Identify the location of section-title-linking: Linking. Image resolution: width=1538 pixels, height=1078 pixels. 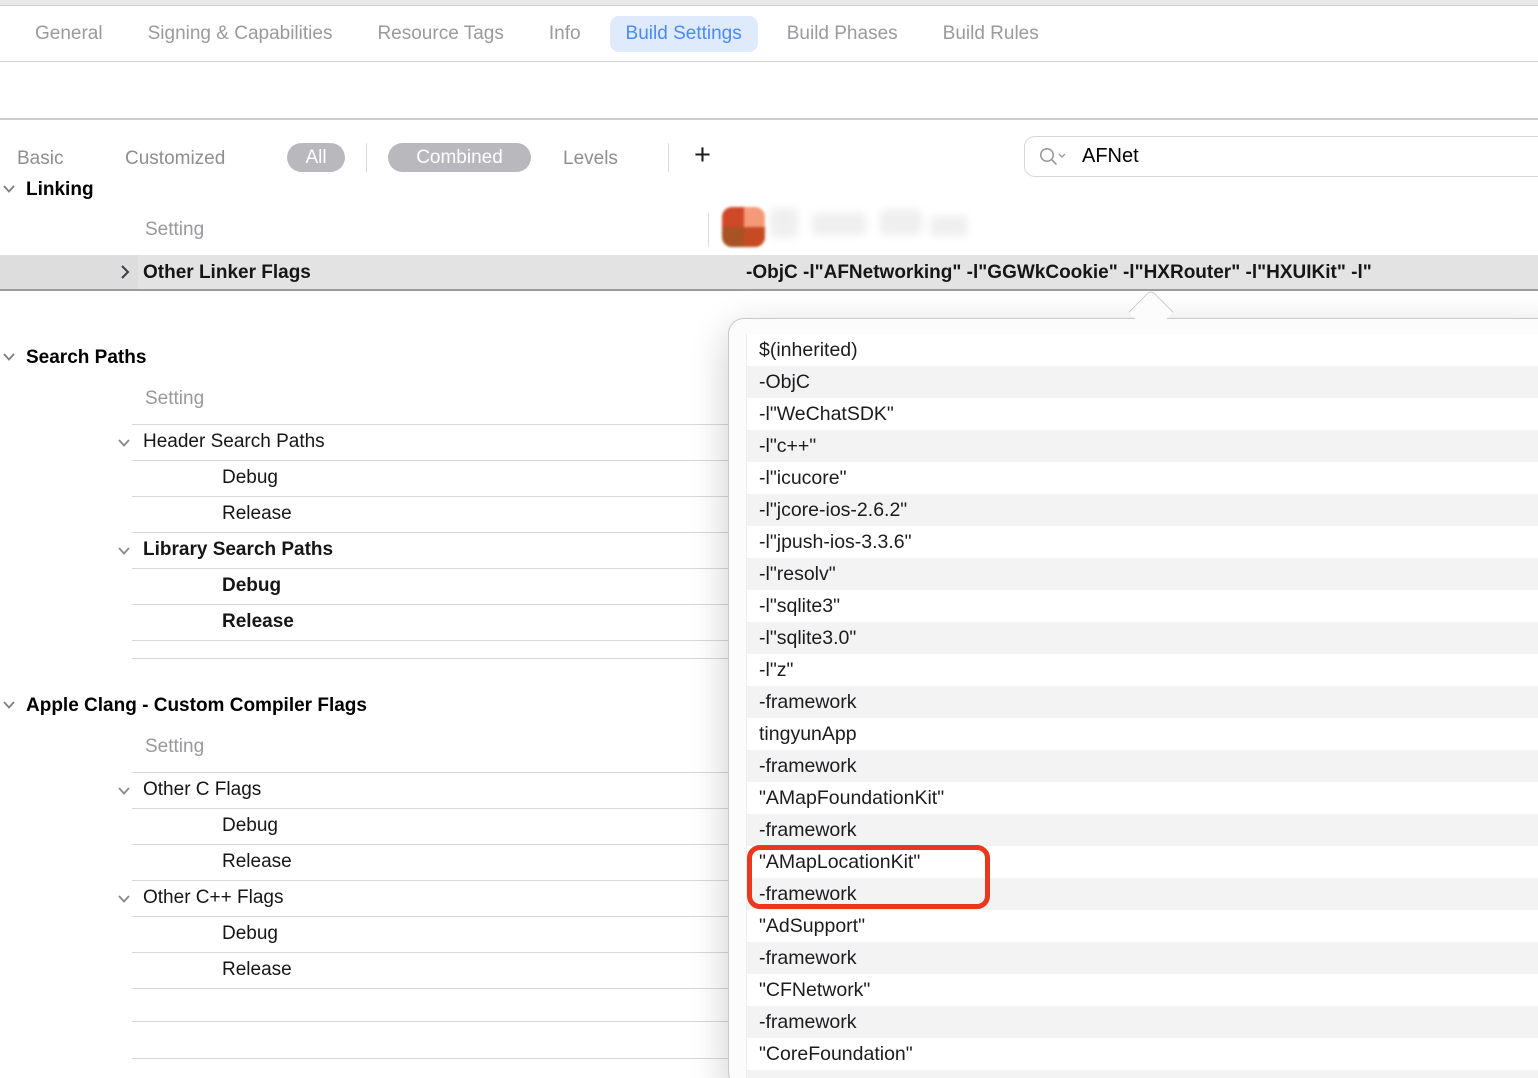
(60, 189).